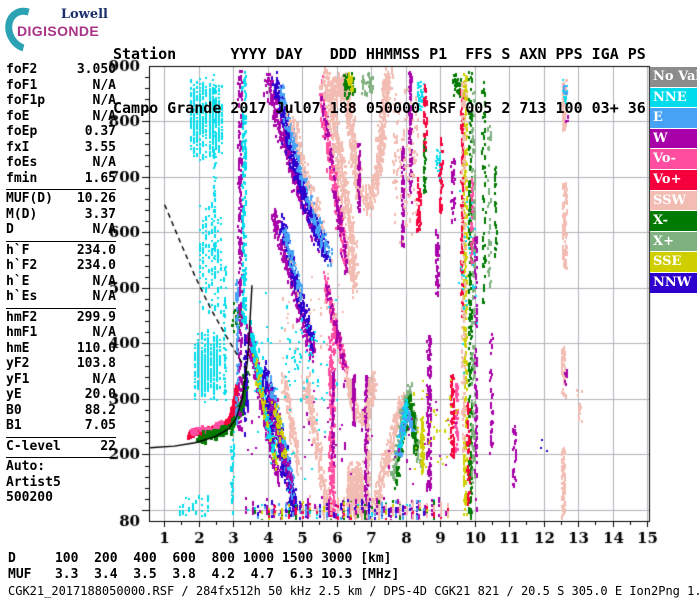 Image resolution: width=700 pixels, height=600 pixels. I want to click on parameter-row: MUF(D) 10.26, so click(61, 199).